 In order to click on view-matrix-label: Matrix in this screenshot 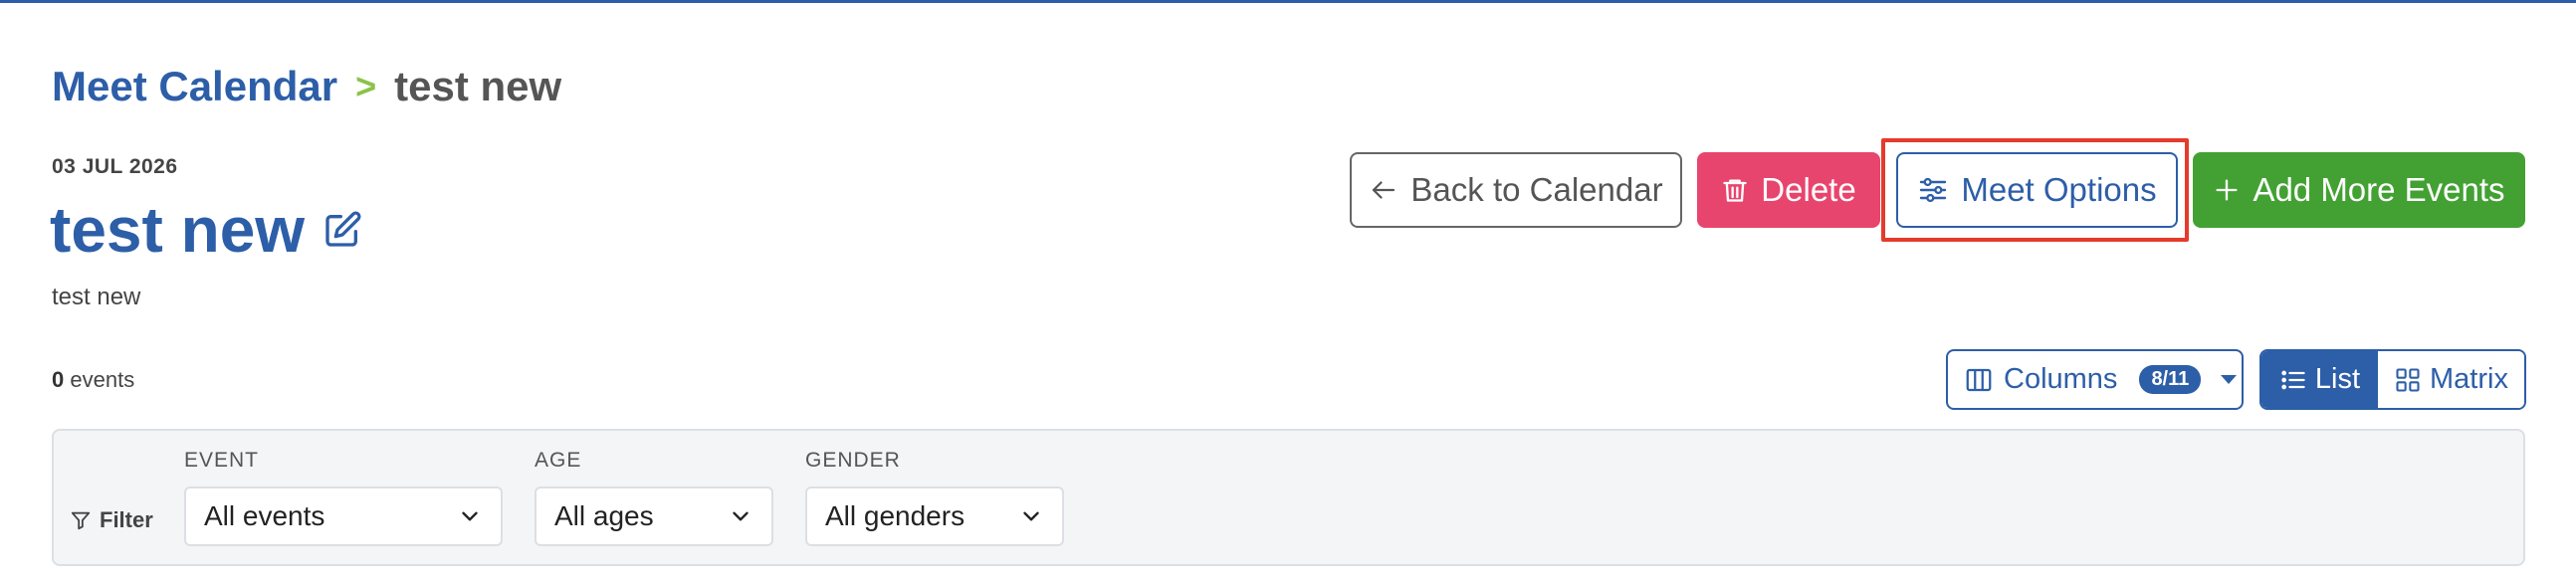, I will do `click(2469, 379)`.